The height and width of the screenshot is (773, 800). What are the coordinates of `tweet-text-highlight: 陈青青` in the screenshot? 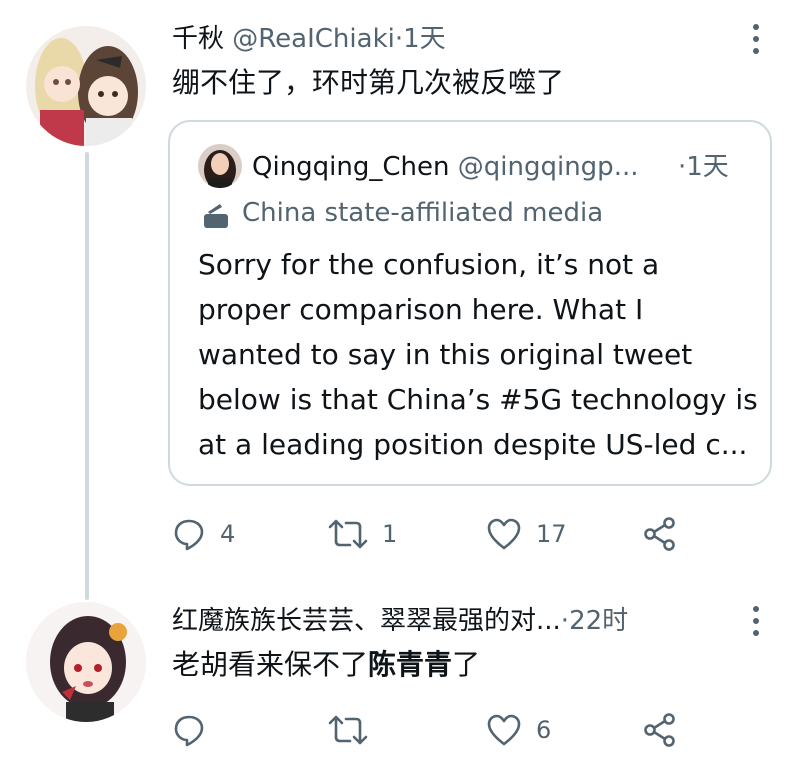 It's located at (410, 664).